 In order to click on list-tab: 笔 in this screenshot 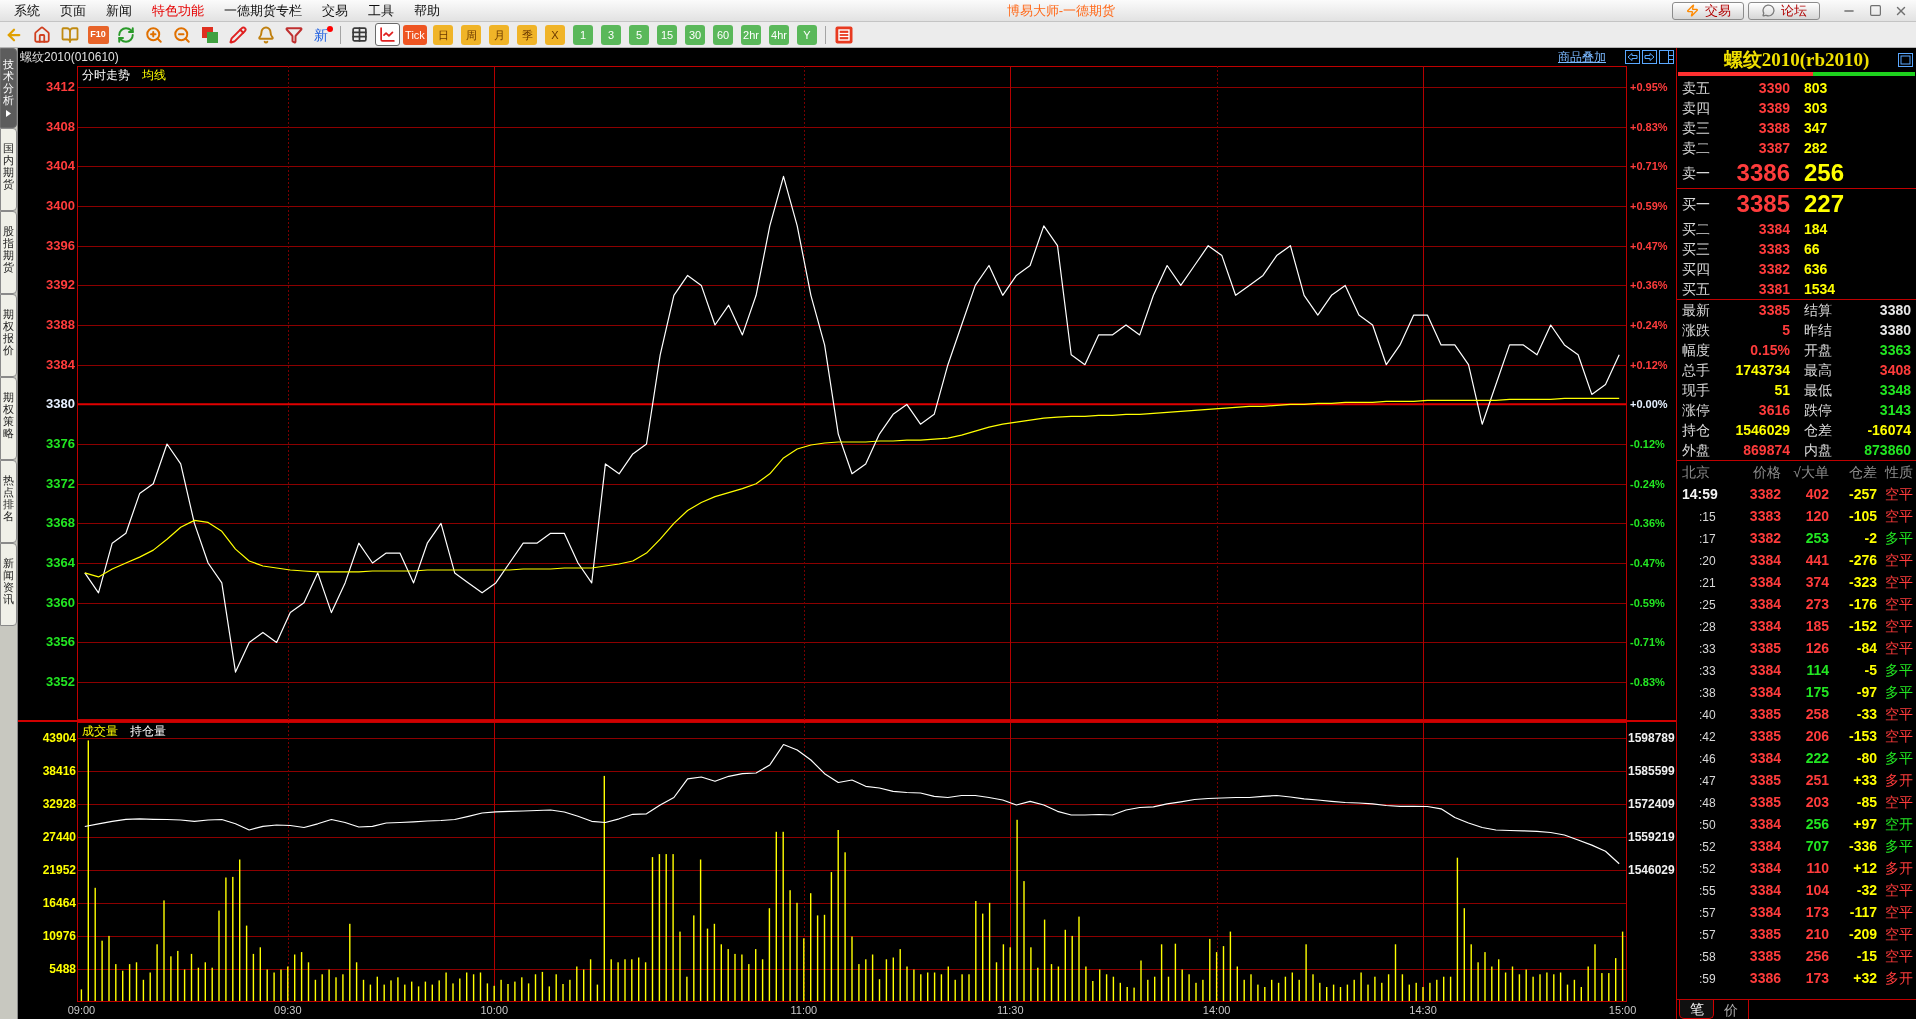, I will do `click(1696, 1009)`.